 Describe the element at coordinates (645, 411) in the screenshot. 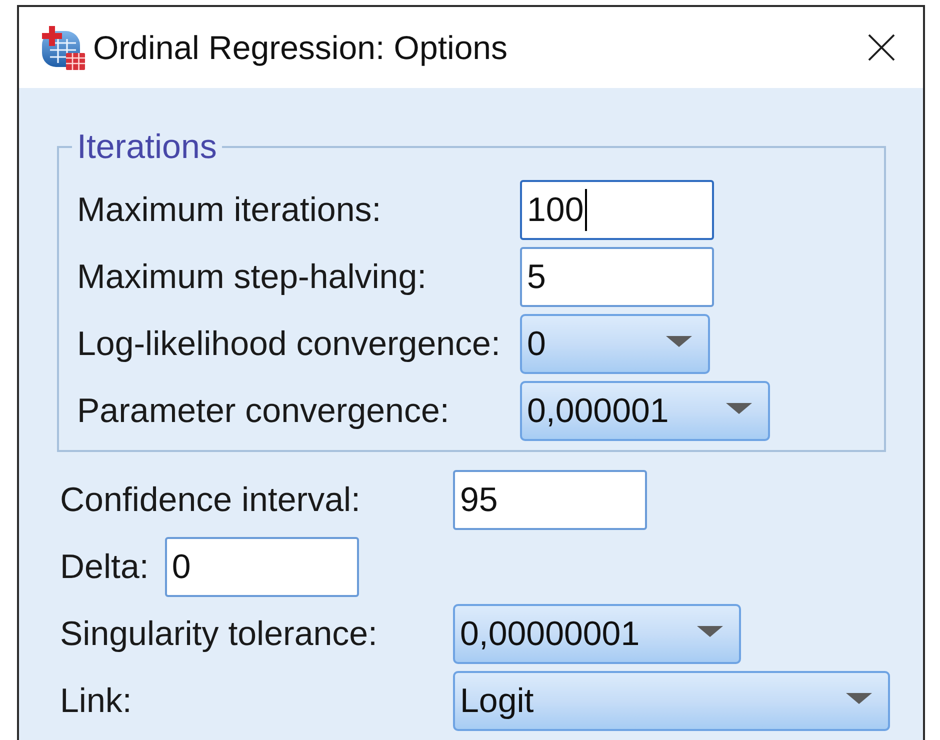

I see `dropdown: 0,000001` at that location.